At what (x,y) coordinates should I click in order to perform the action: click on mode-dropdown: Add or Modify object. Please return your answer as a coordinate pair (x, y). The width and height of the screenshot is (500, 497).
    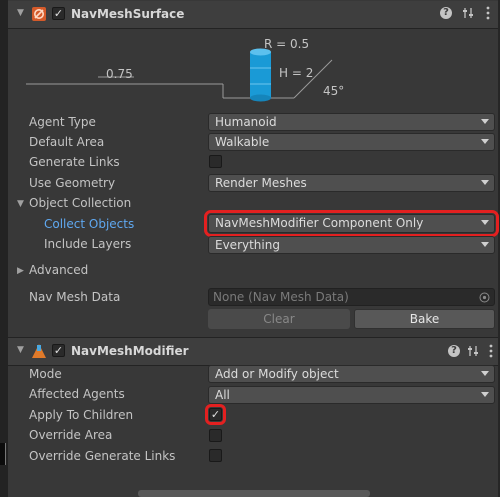
    Looking at the image, I should click on (351, 374).